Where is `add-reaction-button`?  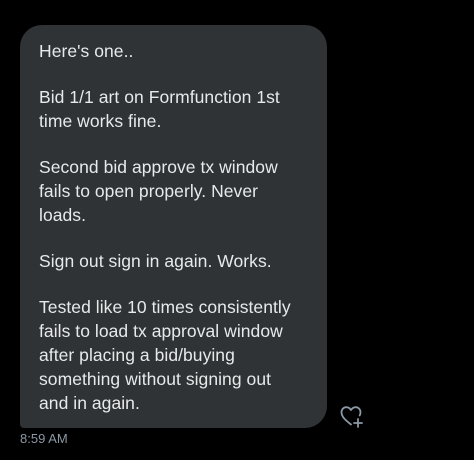 add-reaction-button is located at coordinates (351, 416).